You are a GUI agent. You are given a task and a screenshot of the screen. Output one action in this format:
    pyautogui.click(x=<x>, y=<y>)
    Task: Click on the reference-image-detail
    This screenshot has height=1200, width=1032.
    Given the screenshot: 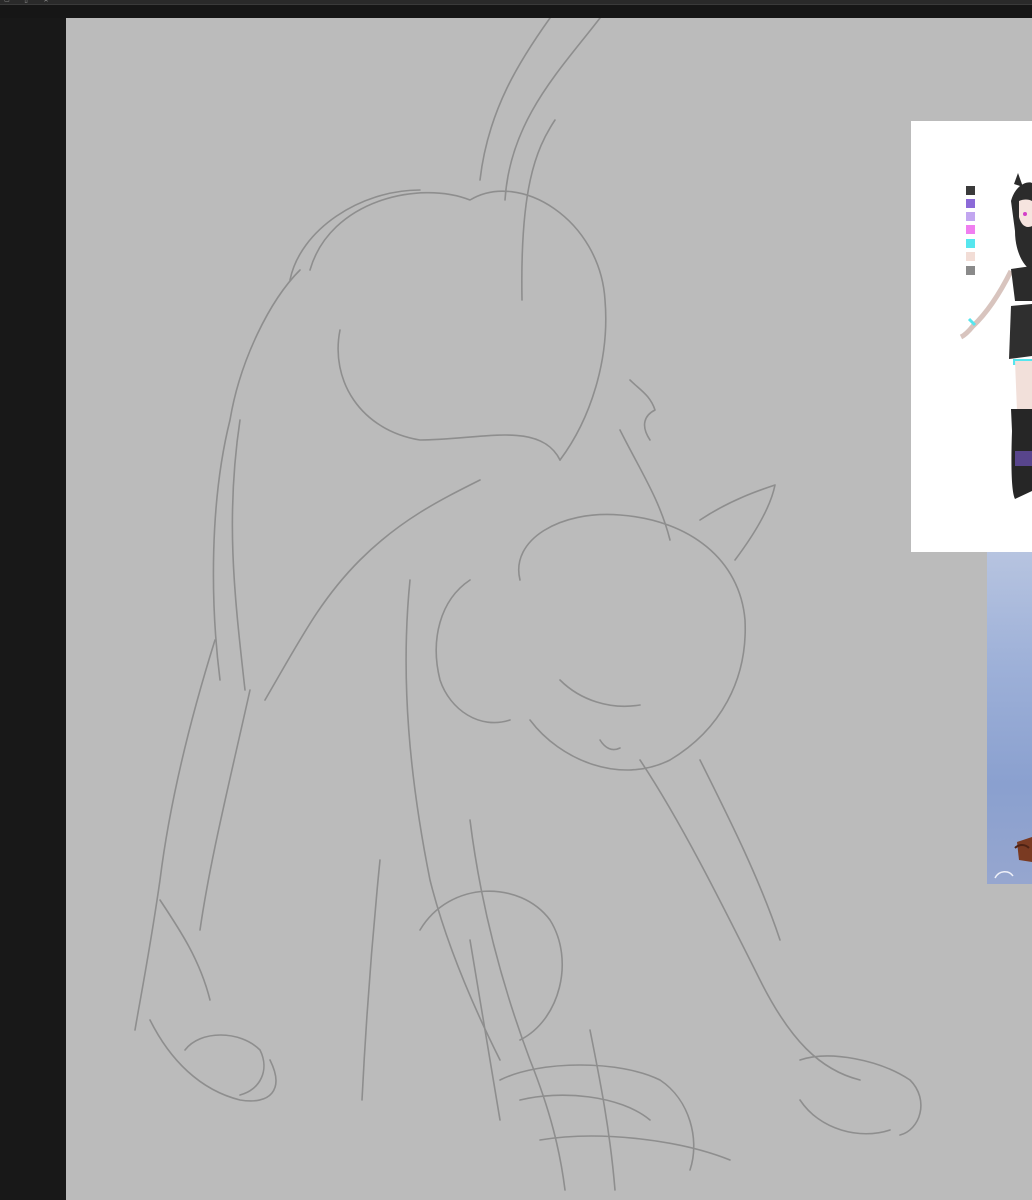 What is the action you would take?
    pyautogui.click(x=1013, y=858)
    